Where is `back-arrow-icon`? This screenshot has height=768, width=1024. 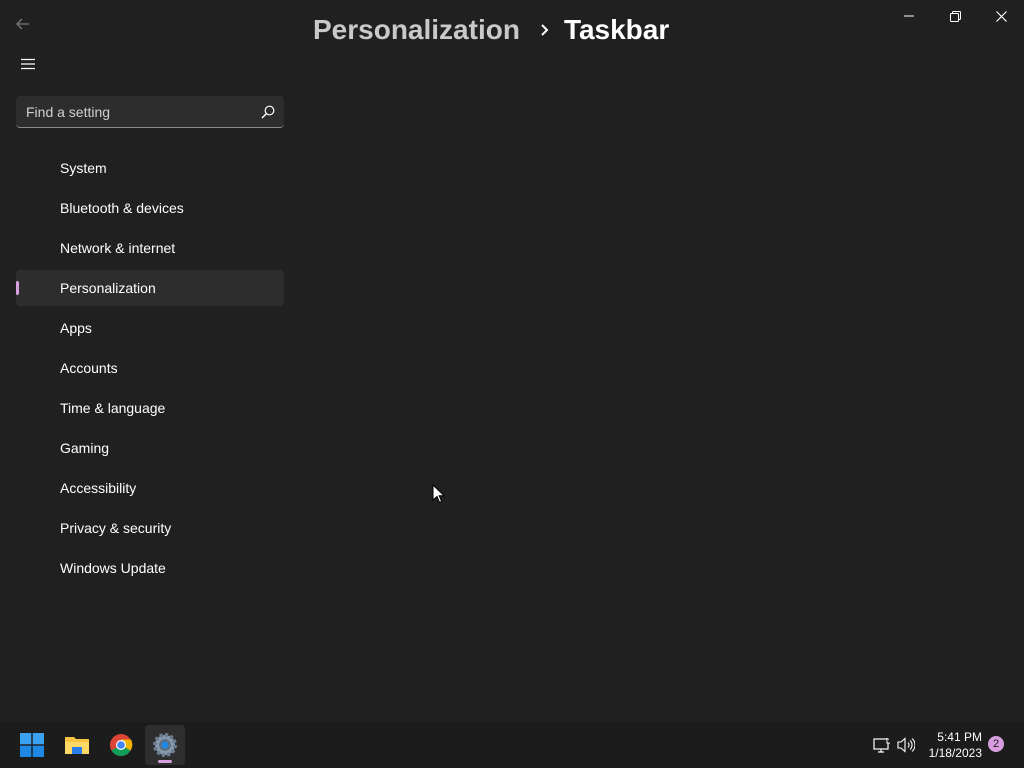
back-arrow-icon is located at coordinates (22, 24).